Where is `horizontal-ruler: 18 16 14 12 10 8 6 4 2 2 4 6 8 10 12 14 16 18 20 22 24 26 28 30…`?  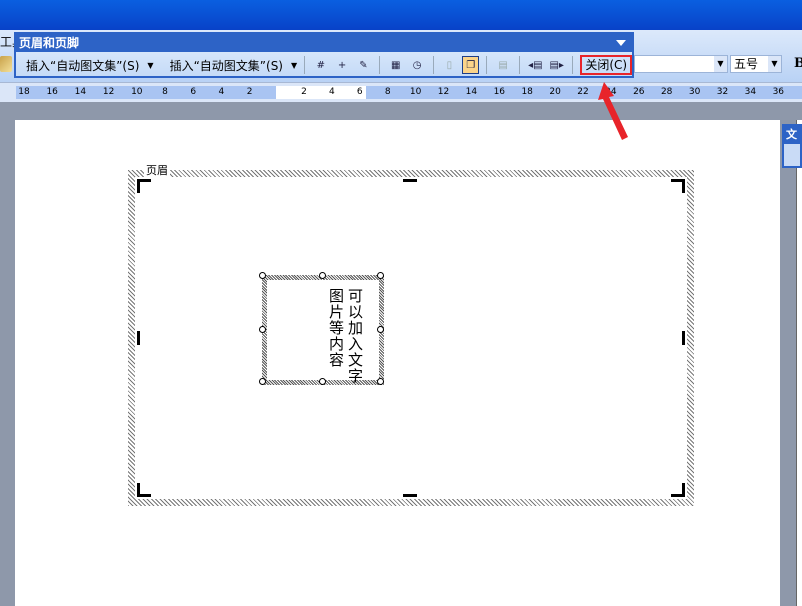
horizontal-ruler: 18 16 14 12 10 8 6 4 2 2 4 6 8 10 12 14 16 18 20 22 24 26 28 30… is located at coordinates (401, 92).